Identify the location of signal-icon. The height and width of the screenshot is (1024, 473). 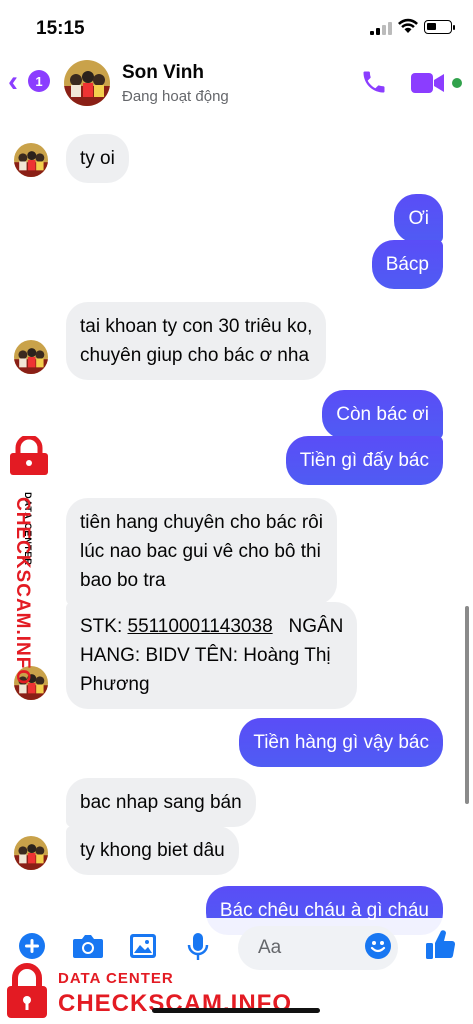
(381, 28).